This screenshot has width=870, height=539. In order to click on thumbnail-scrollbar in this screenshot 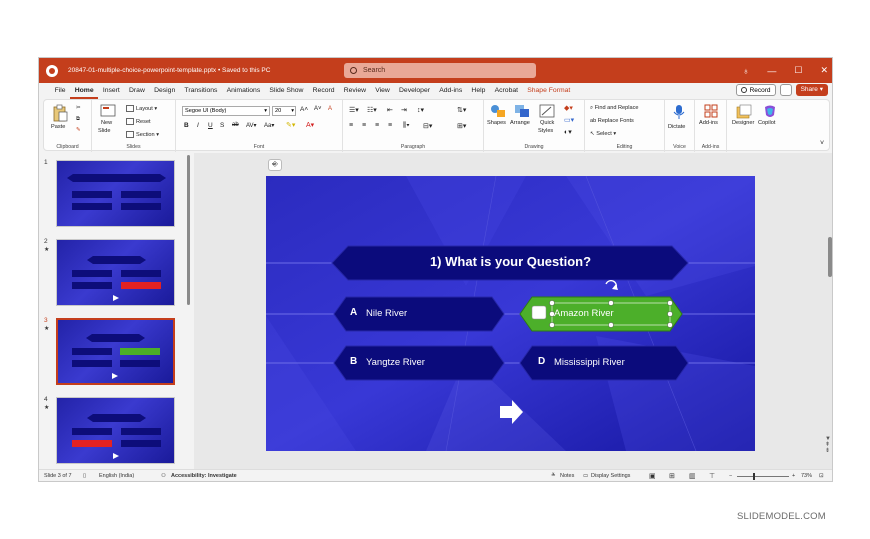, I will do `click(188, 230)`.